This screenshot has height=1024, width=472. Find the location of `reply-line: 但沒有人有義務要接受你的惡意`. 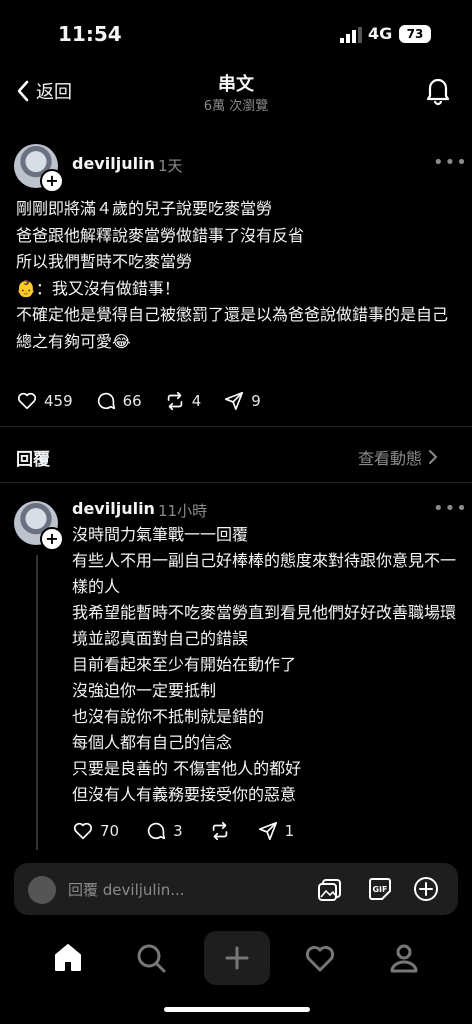

reply-line: 但沒有人有義務要接受你的惡意 is located at coordinates (184, 794).